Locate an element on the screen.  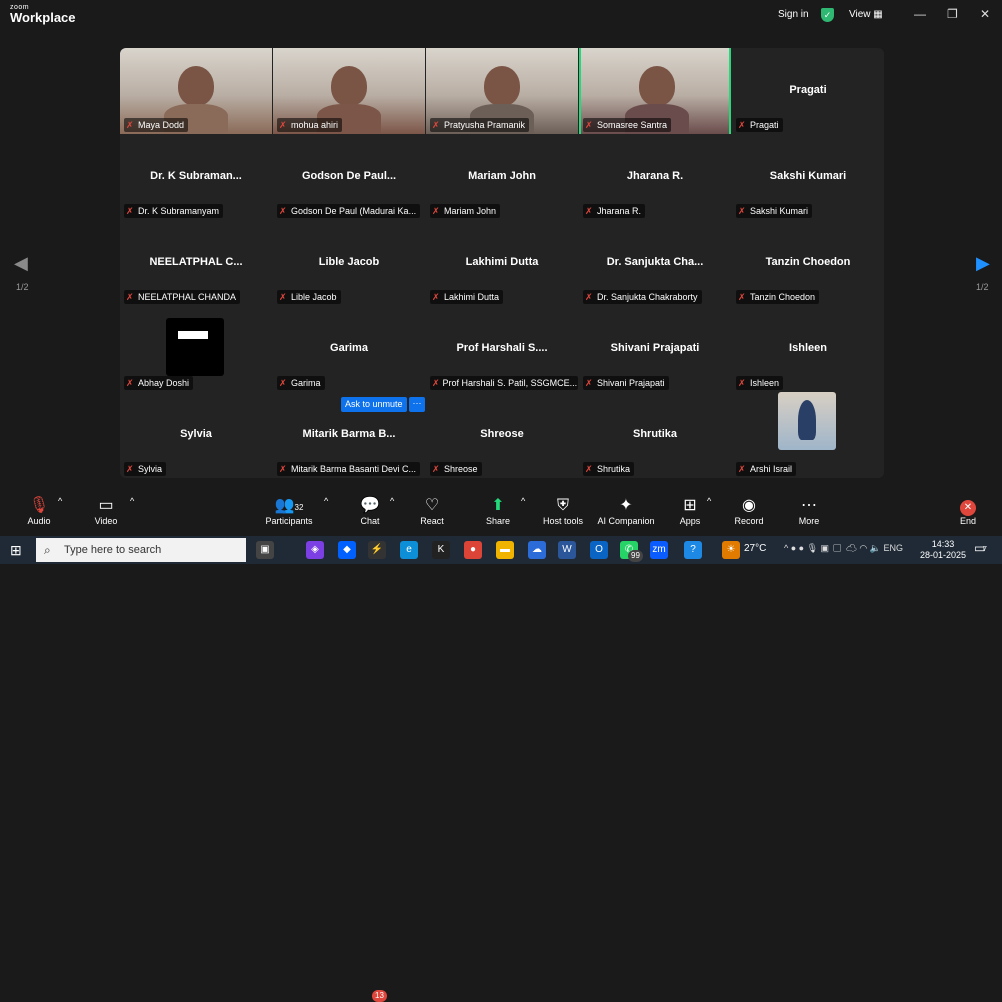
view-button: View ▦ is located at coordinates (866, 14).